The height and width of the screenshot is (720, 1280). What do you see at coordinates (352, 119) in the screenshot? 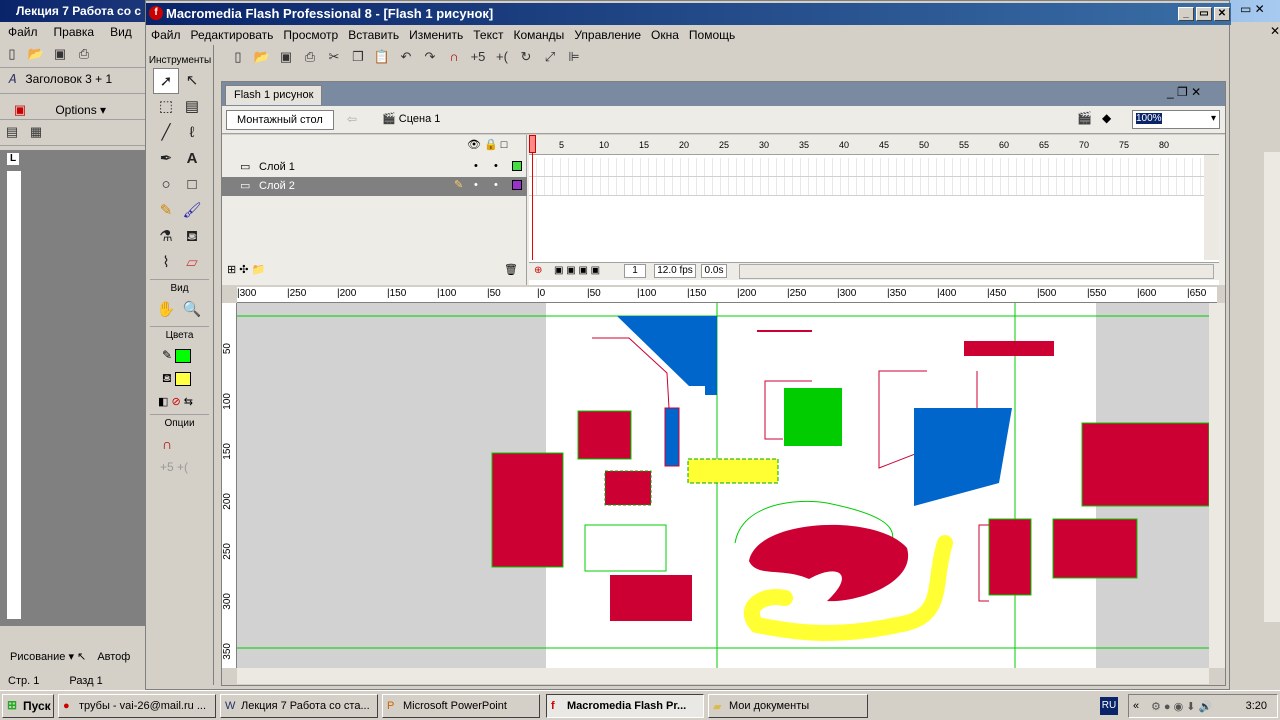
I see `back-arrow-icon: ⇦` at bounding box center [352, 119].